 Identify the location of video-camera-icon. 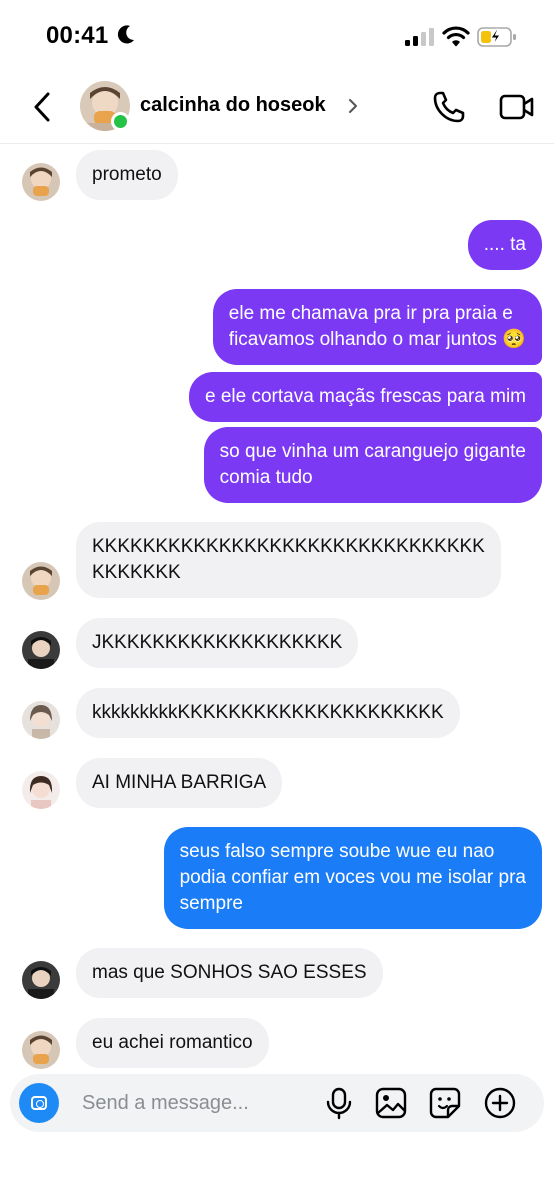
(517, 107).